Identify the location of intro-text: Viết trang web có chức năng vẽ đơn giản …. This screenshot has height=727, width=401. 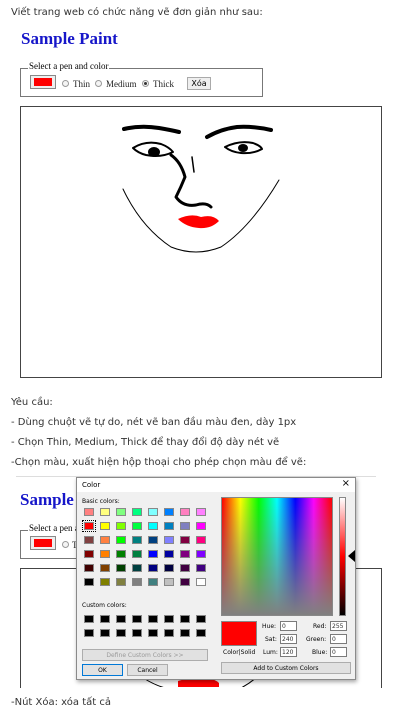
(137, 12).